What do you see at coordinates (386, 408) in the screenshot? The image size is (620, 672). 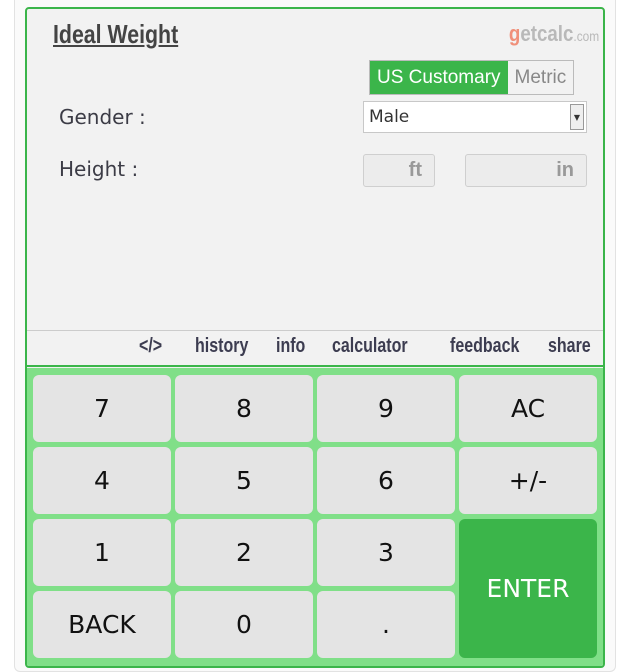 I see `key-9: 9` at bounding box center [386, 408].